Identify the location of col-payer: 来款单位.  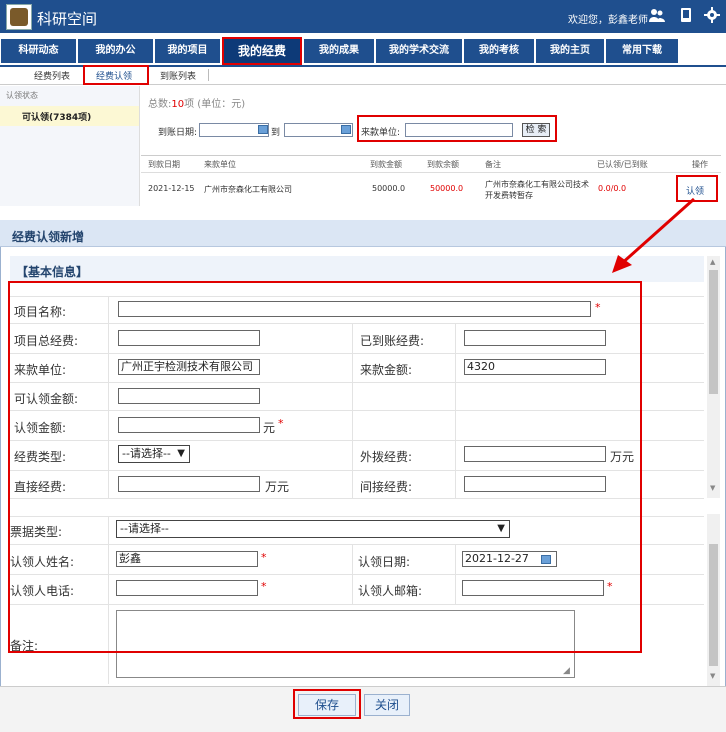
(220, 164).